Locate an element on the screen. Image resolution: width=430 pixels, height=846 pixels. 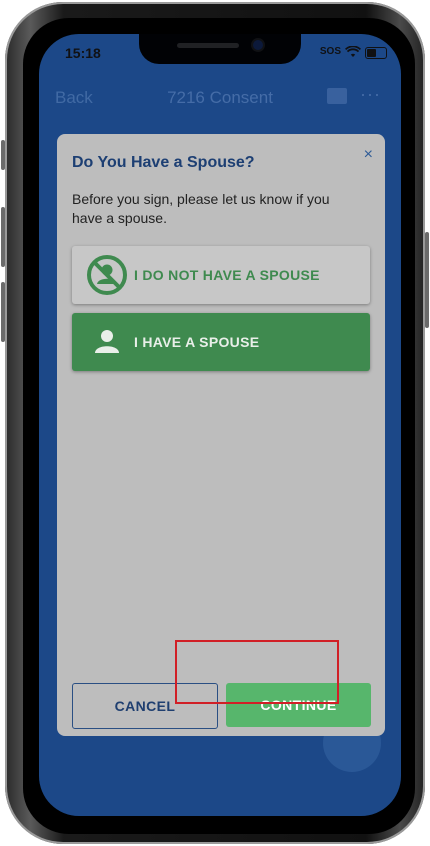
continue-highlight-box is located at coordinates (257, 672).